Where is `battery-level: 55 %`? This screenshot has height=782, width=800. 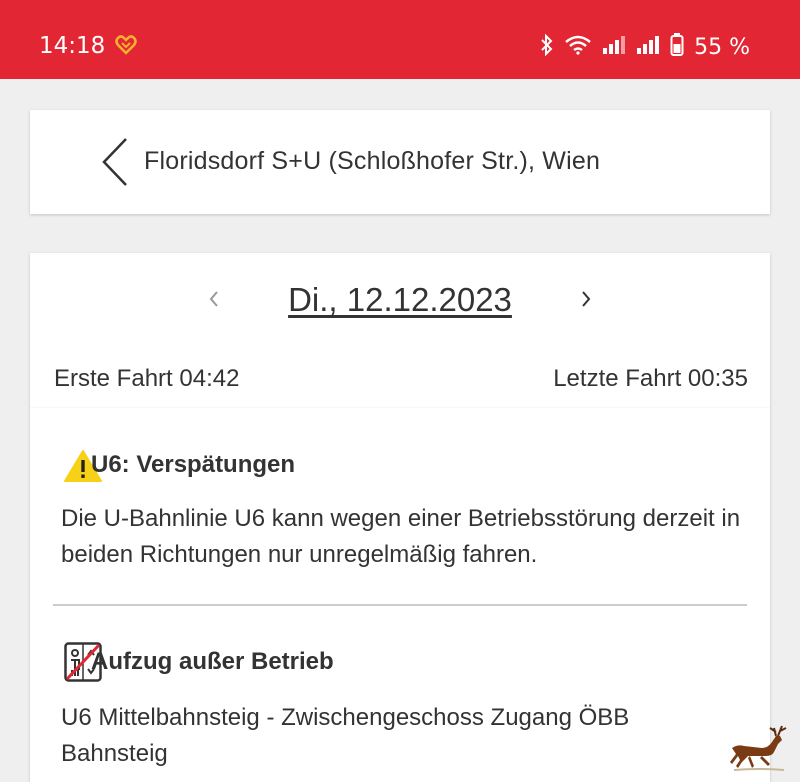 battery-level: 55 % is located at coordinates (722, 47).